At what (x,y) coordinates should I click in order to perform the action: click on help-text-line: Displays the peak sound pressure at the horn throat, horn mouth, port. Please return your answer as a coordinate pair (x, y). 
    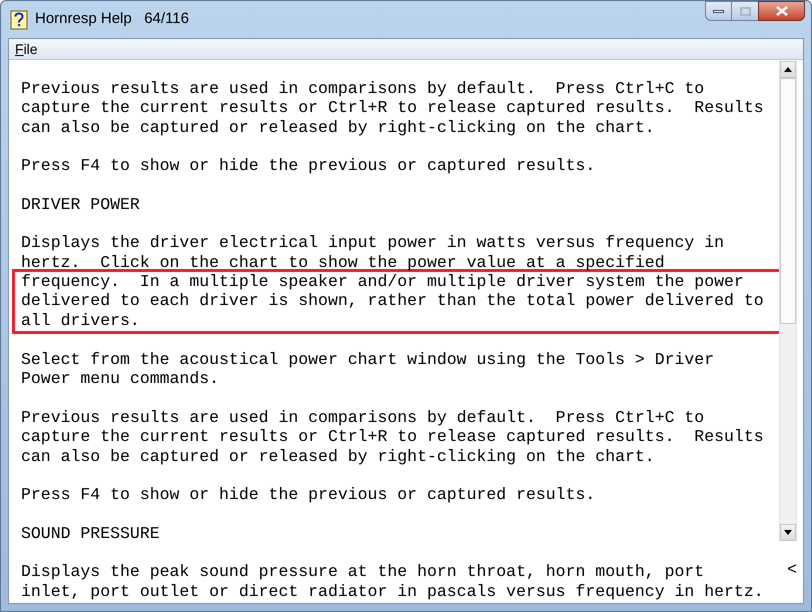
    Looking at the image, I should click on (362, 572).